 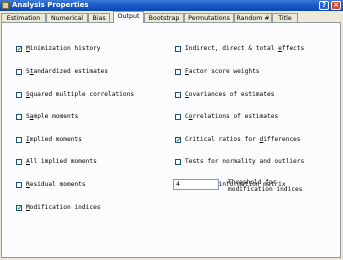 I want to click on modification-indices-checkbox: ✔, so click(x=19, y=208).